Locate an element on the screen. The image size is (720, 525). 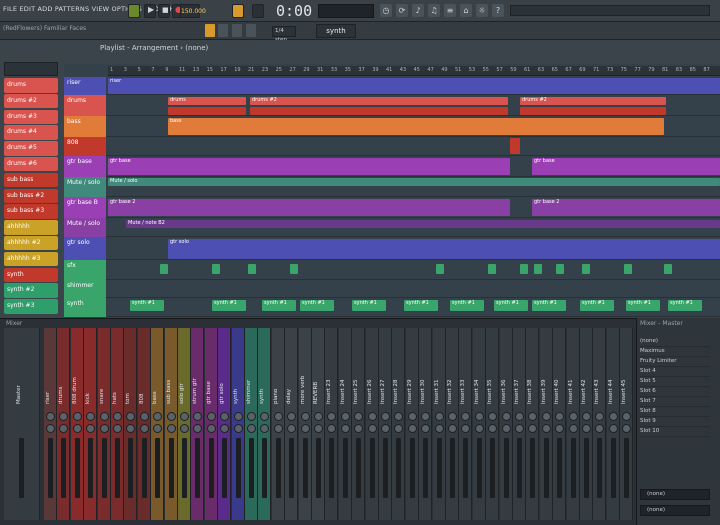
mixer-strip: Insert 29 is located at coordinates (412, 424).